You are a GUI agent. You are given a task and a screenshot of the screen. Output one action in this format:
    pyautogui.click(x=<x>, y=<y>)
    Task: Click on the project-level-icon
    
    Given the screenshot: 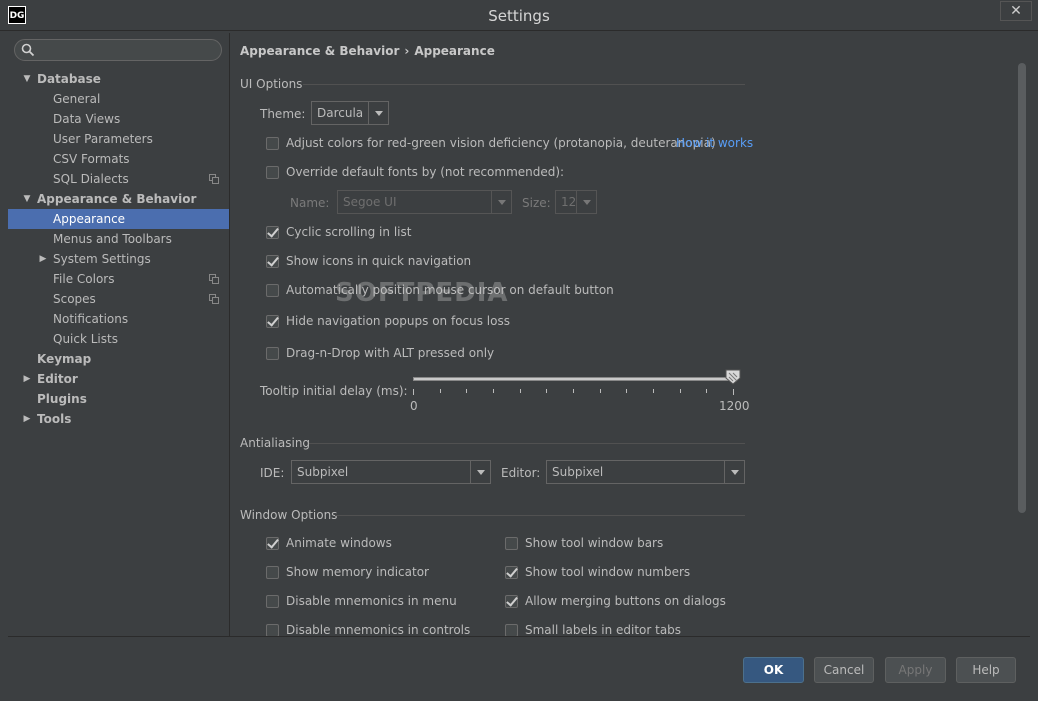 What is the action you would take?
    pyautogui.click(x=214, y=279)
    